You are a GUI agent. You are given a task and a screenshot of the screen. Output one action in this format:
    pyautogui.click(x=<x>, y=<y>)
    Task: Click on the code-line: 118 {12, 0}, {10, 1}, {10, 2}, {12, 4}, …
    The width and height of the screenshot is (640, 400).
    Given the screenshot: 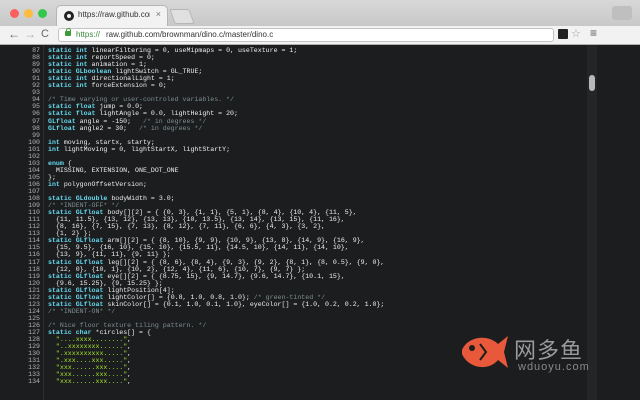 What is the action you would take?
    pyautogui.click(x=300, y=269)
    